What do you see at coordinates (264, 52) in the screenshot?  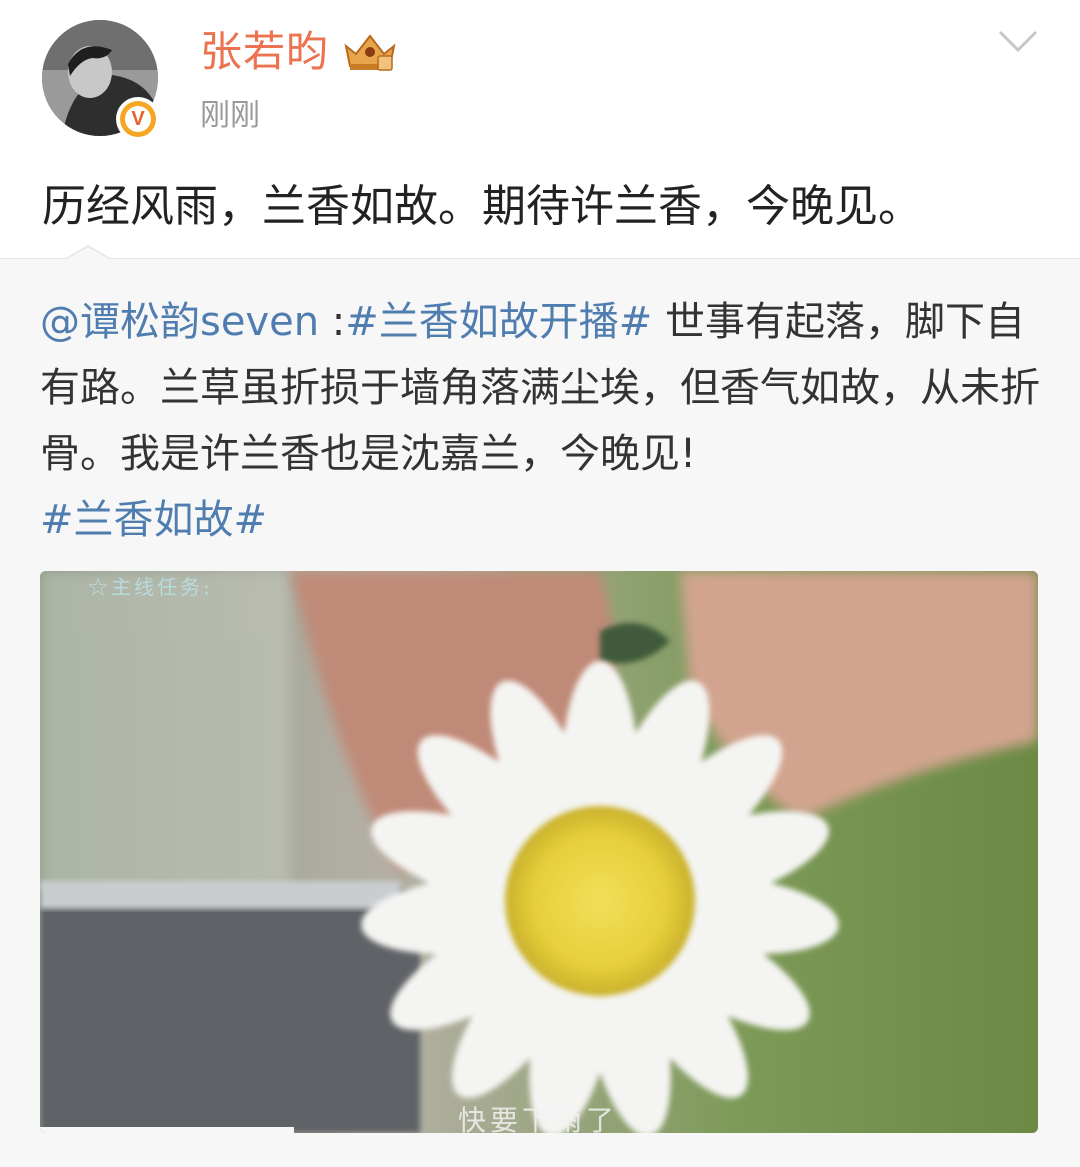 I see `username: 张若昀` at bounding box center [264, 52].